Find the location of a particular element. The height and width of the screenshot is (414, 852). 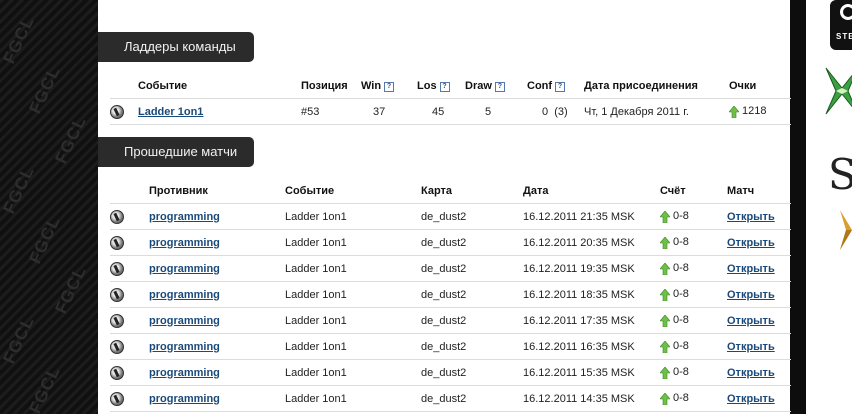

col-draw: Draw? is located at coordinates (496, 86).